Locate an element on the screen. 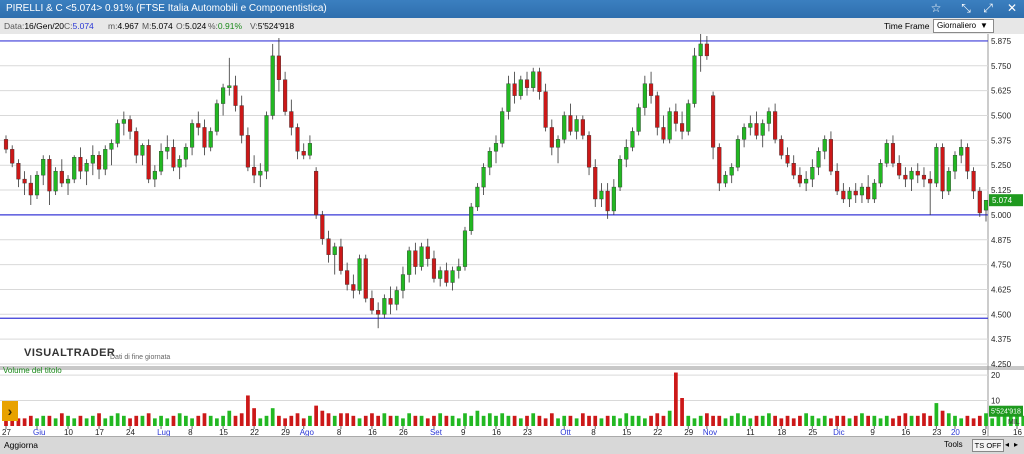 The height and width of the screenshot is (454, 1024). x-tick-label: 24 is located at coordinates (130, 432).